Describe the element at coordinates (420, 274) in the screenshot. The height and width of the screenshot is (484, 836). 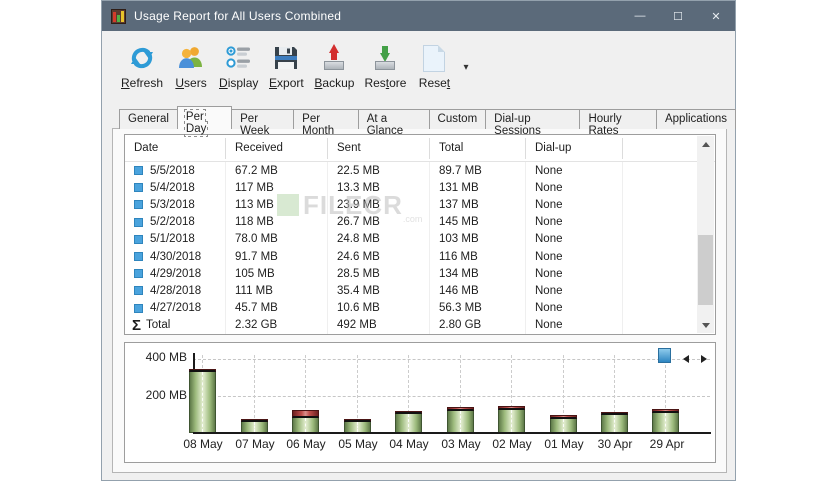
I see `table-row: 4/29/2018 105 MB 28.5 MB 134 MB None` at that location.